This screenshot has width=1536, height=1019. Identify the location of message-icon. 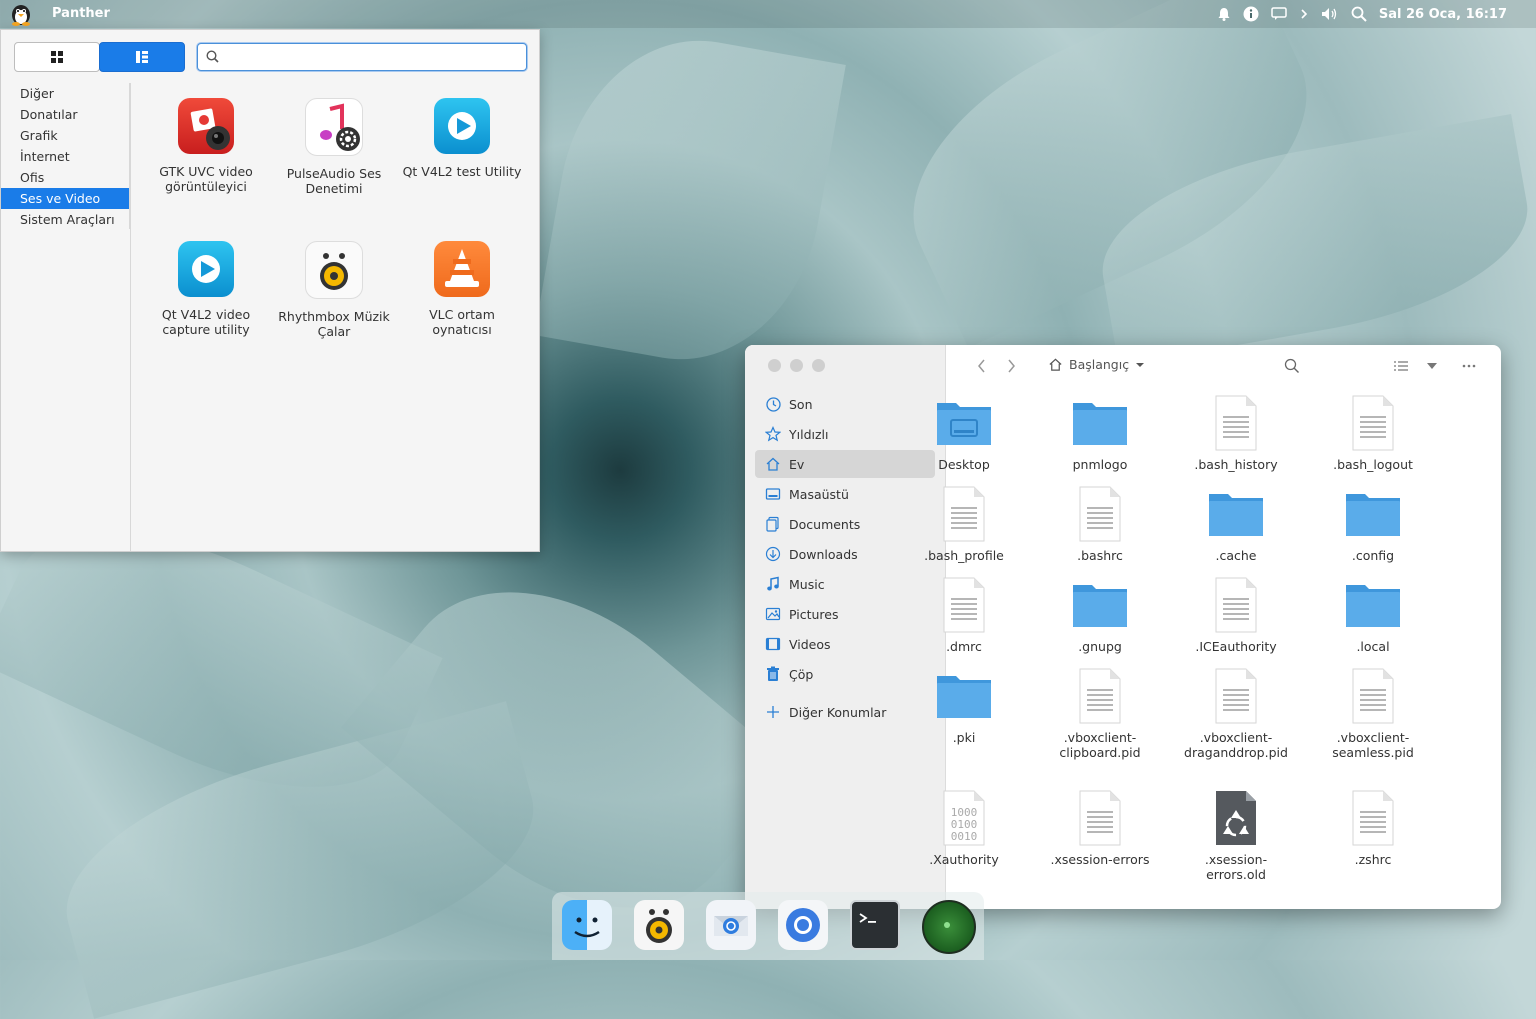
(1279, 14).